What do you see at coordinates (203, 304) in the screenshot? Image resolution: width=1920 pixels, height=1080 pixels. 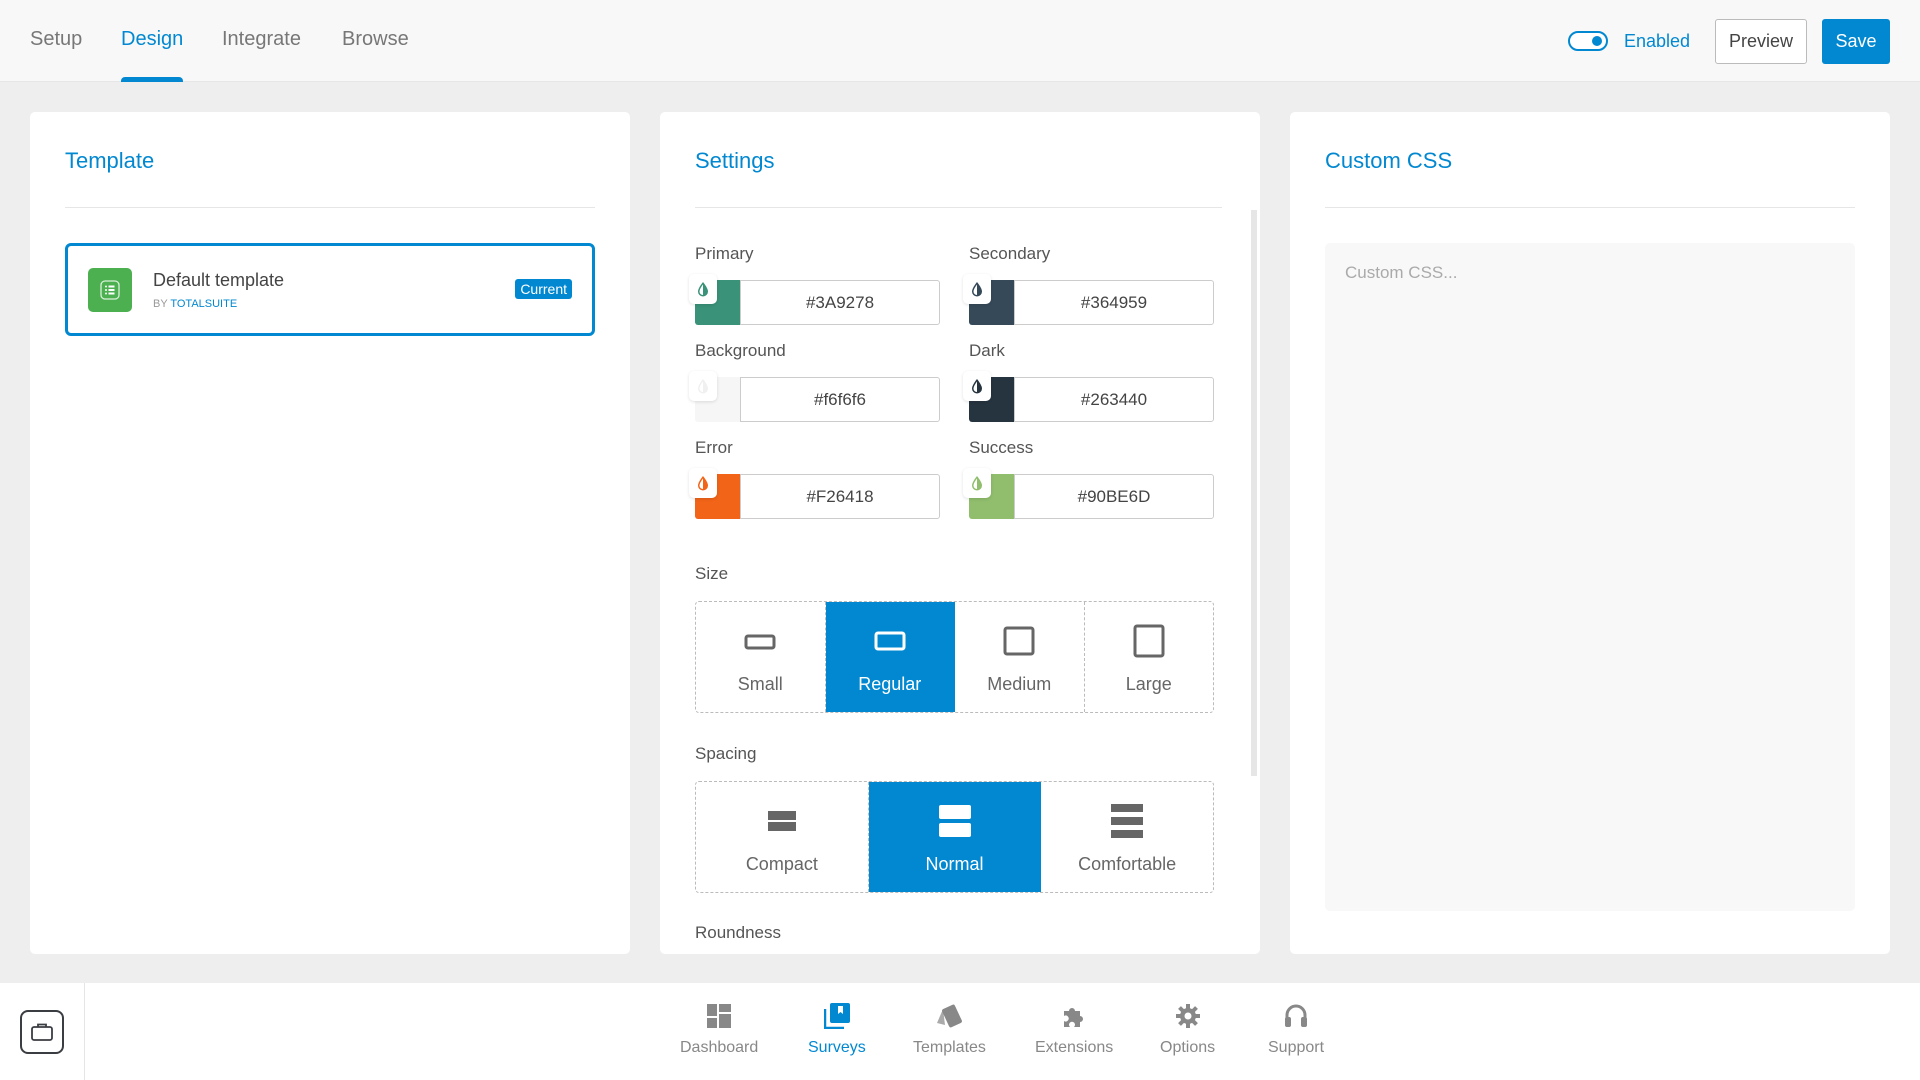 I see `author-link: TOTALSUITE` at bounding box center [203, 304].